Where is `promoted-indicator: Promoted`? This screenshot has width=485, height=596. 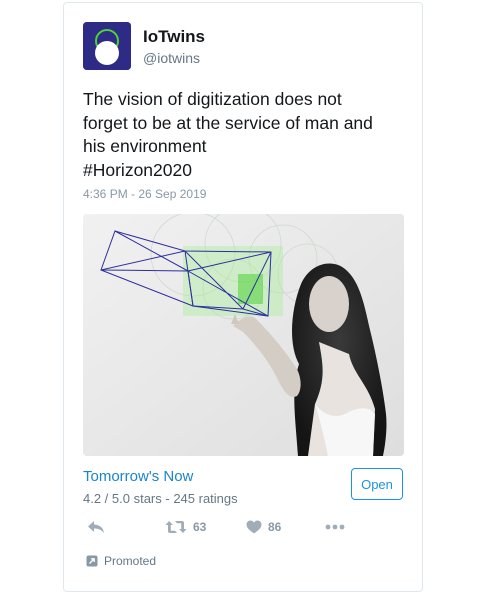
promoted-indicator: Promoted is located at coordinates (121, 561).